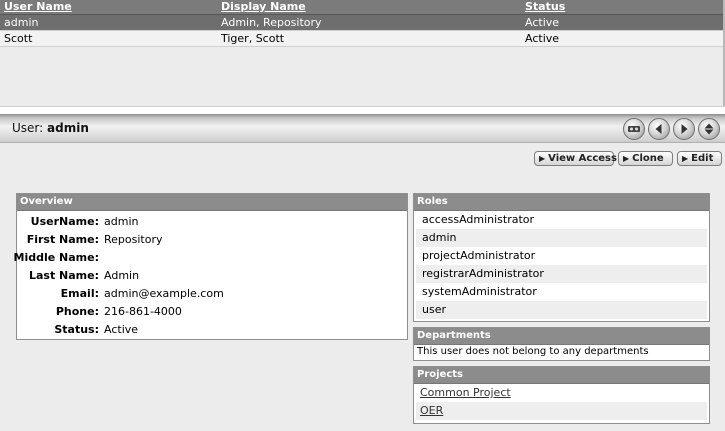 The width and height of the screenshot is (725, 431). Describe the element at coordinates (164, 293) in the screenshot. I see `field-value: admin@example.com` at that location.